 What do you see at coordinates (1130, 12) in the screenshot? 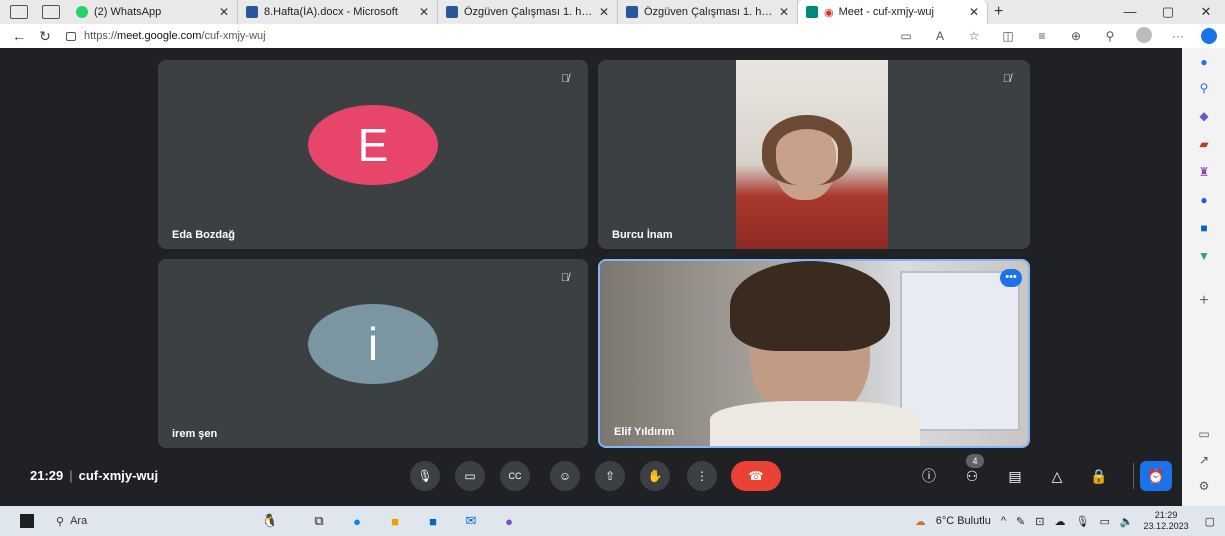
I see `minimize-button: —` at bounding box center [1130, 12].